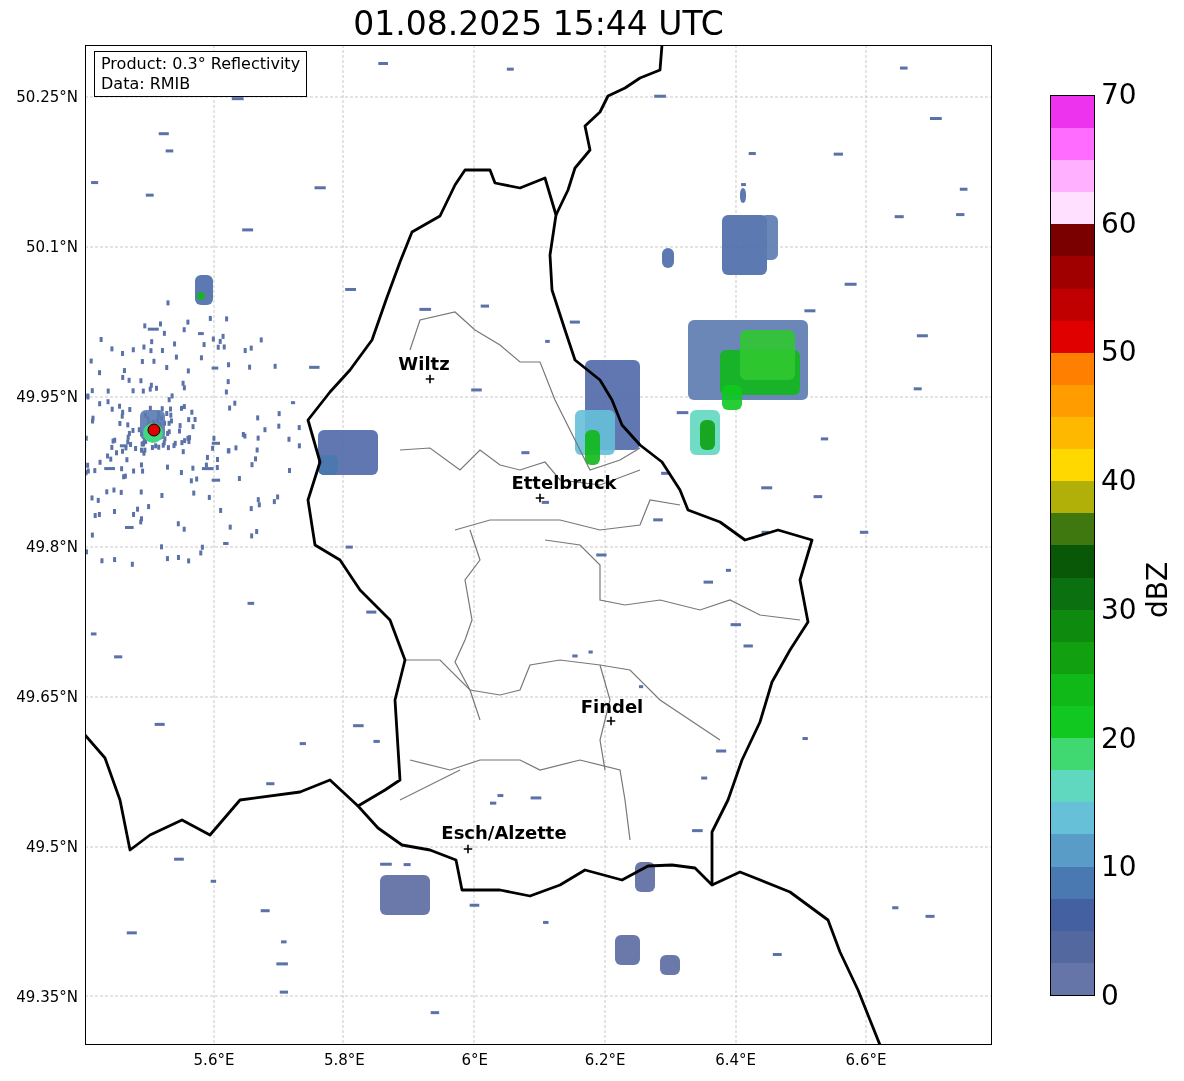 Image resolution: width=1184 pixels, height=1081 pixels. I want to click on latitude-label: 49.95°N, so click(47, 397).